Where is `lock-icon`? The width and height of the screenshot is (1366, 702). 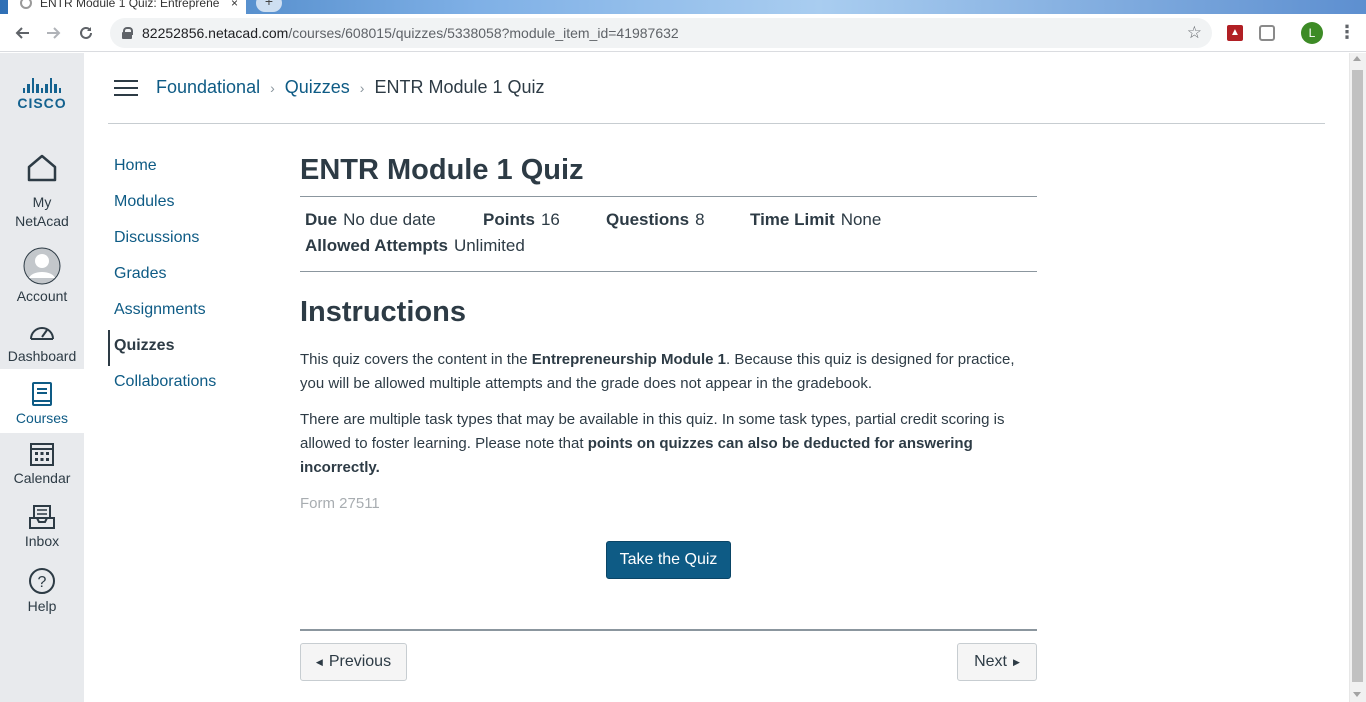
lock-icon is located at coordinates (127, 33).